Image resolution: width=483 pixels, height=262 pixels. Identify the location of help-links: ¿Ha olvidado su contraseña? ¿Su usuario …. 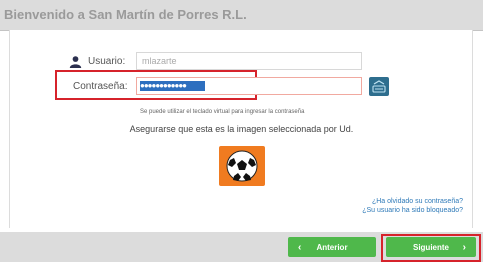
(412, 206).